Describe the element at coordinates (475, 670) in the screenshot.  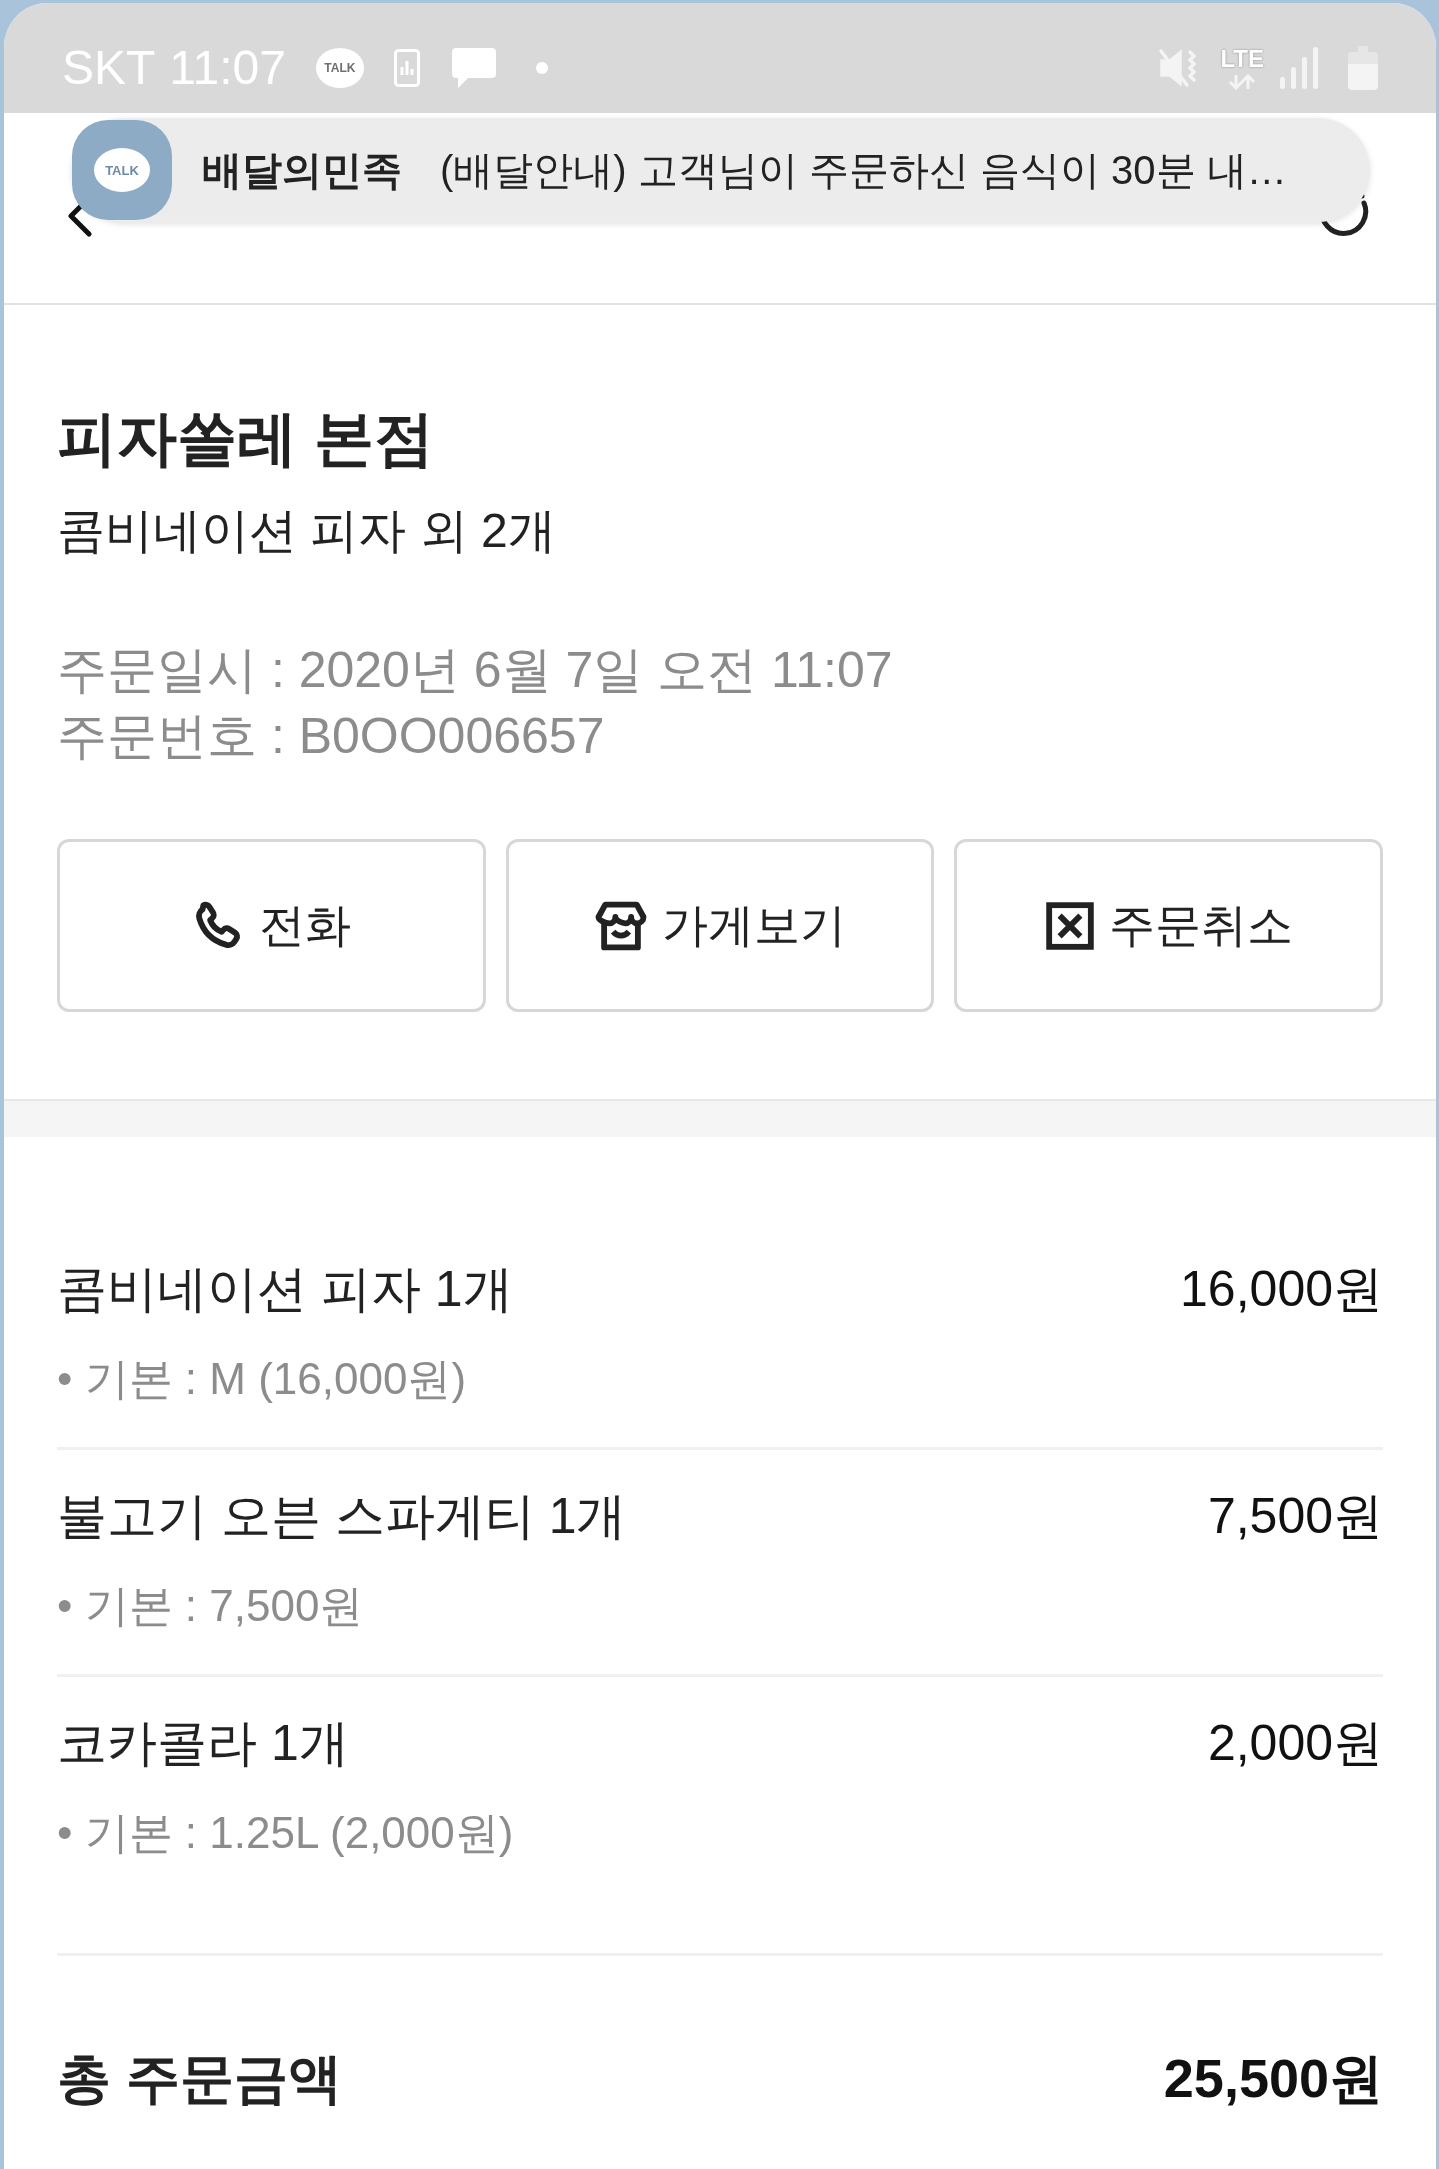
I see `order-info-line: 주문일시 : 2020년 6월 7일 오전 11:07` at that location.